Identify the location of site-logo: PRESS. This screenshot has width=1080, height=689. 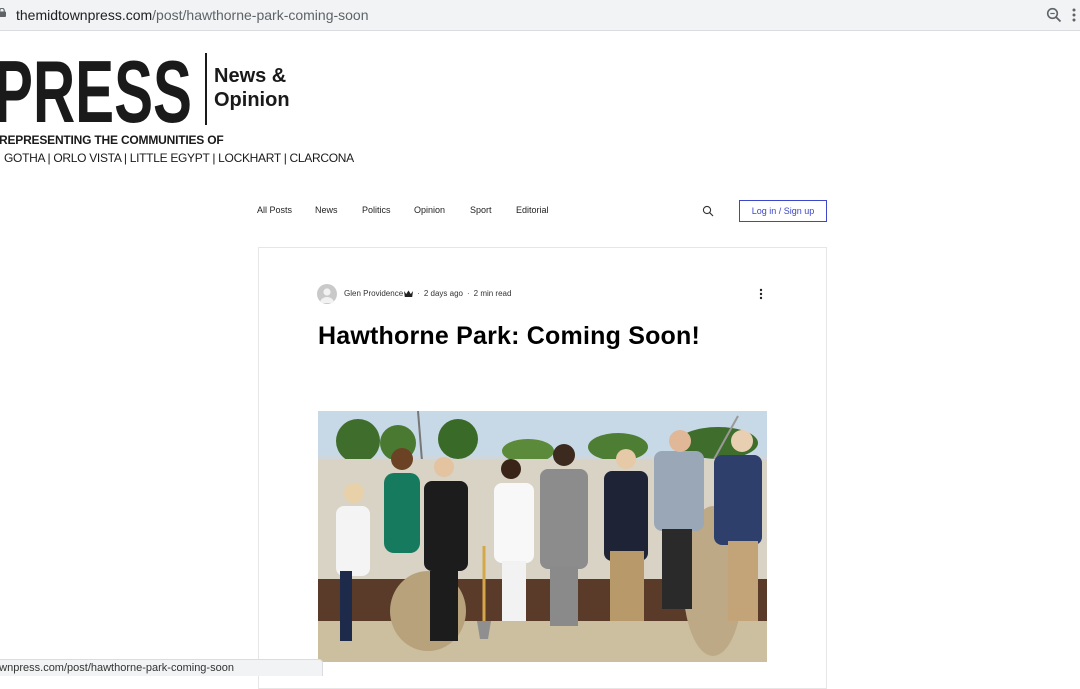
(97, 86).